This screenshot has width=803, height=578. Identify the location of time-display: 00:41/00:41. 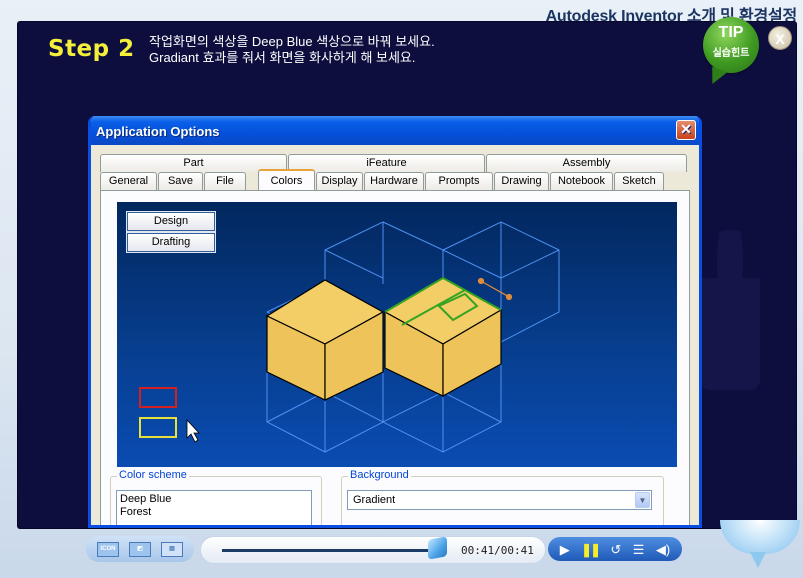
(497, 550).